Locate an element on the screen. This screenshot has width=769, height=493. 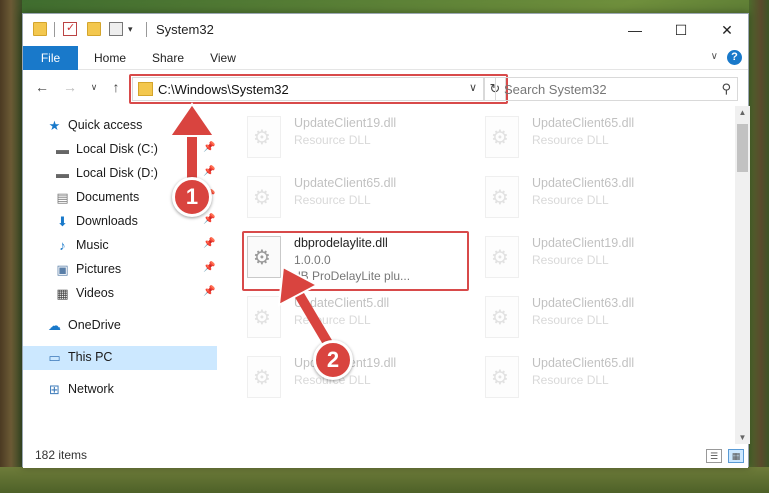
step-2-badge: 2 is located at coordinates (333, 360).